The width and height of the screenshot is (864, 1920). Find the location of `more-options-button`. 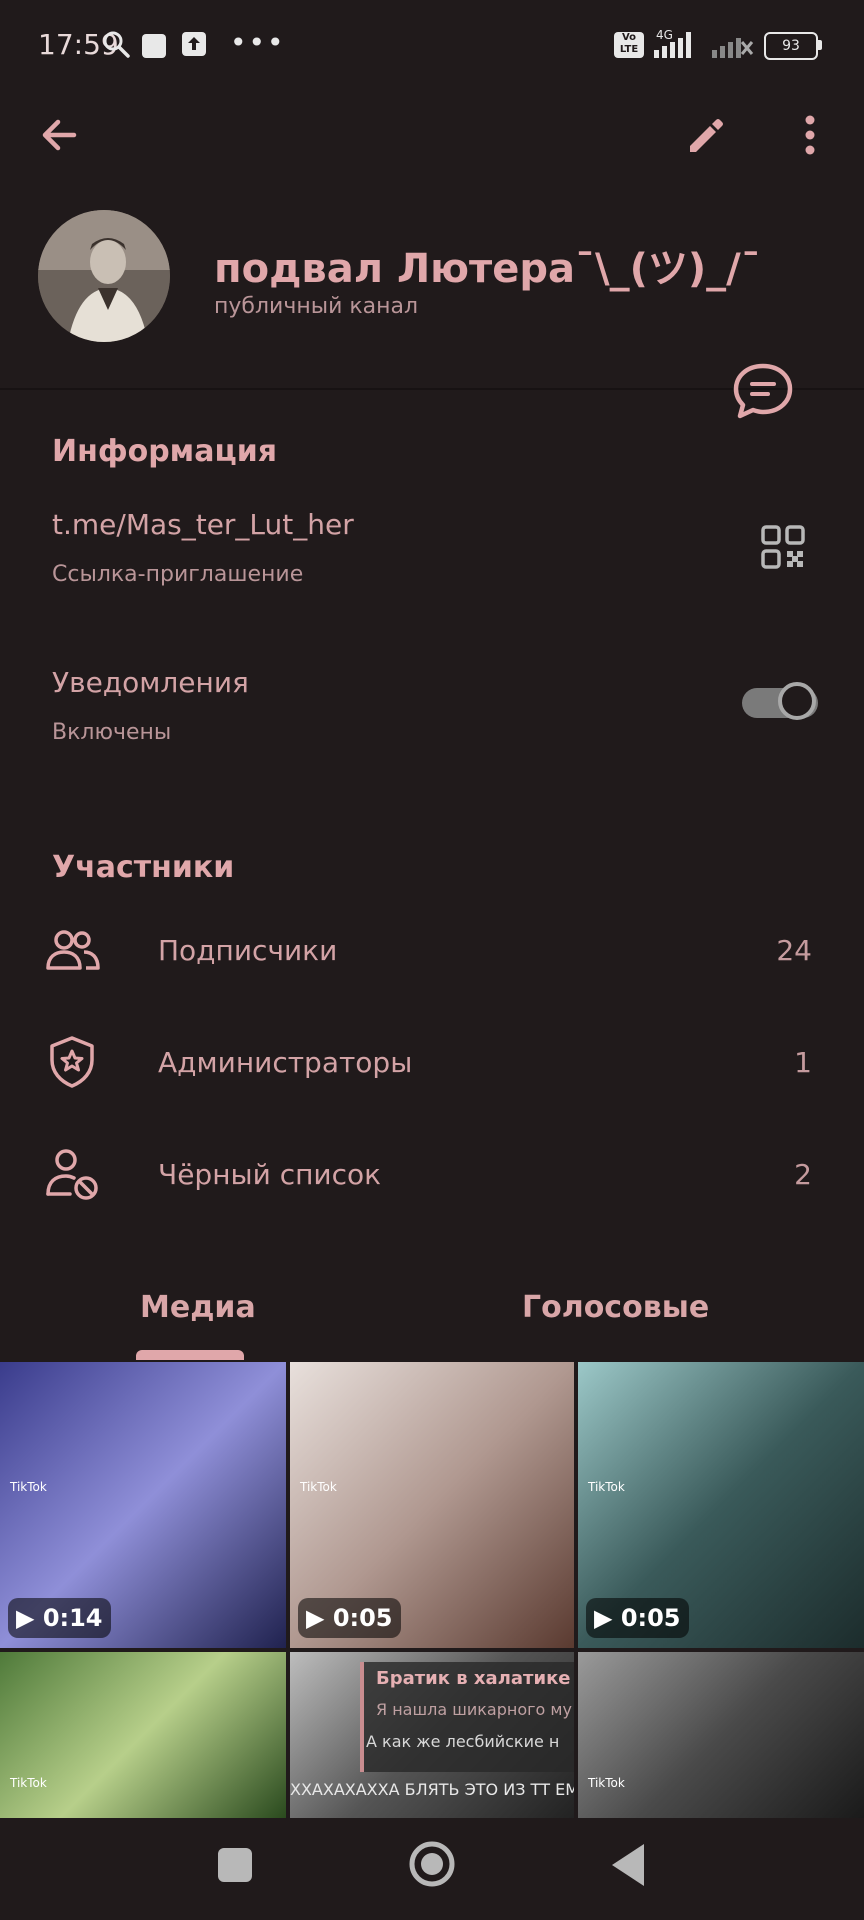

more-options-button is located at coordinates (810, 135).